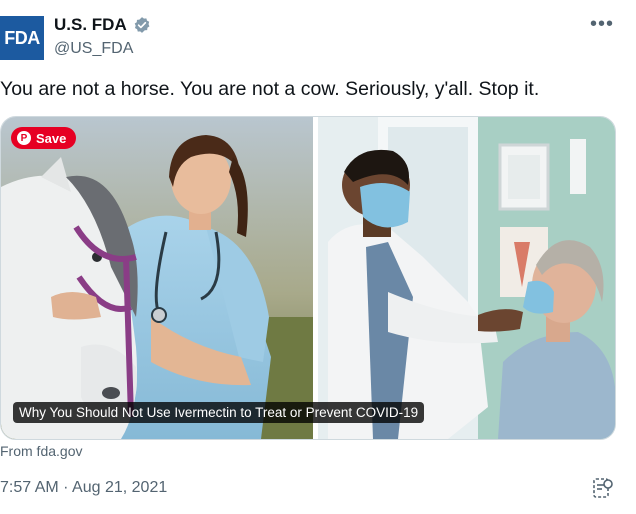  I want to click on author-avatar: FDA, so click(22, 38).